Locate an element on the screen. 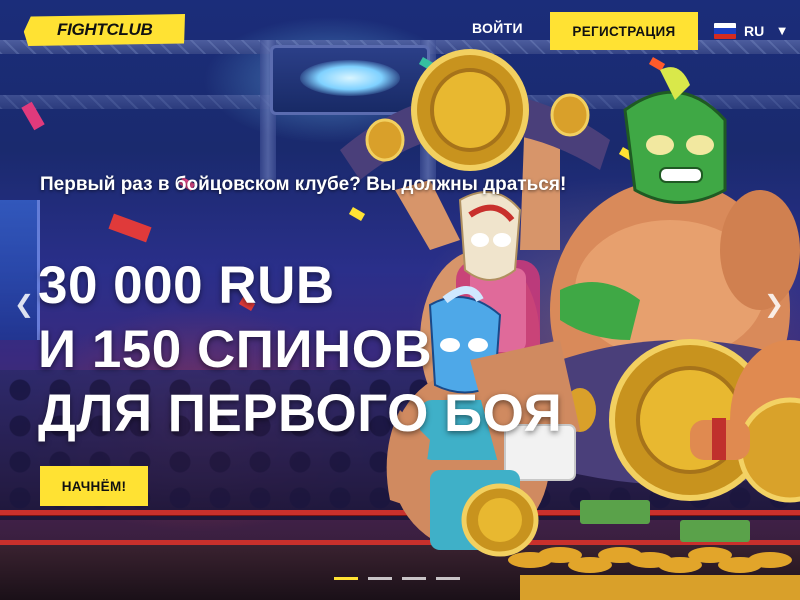 This screenshot has height=600, width=800. language-code: RU is located at coordinates (754, 31).